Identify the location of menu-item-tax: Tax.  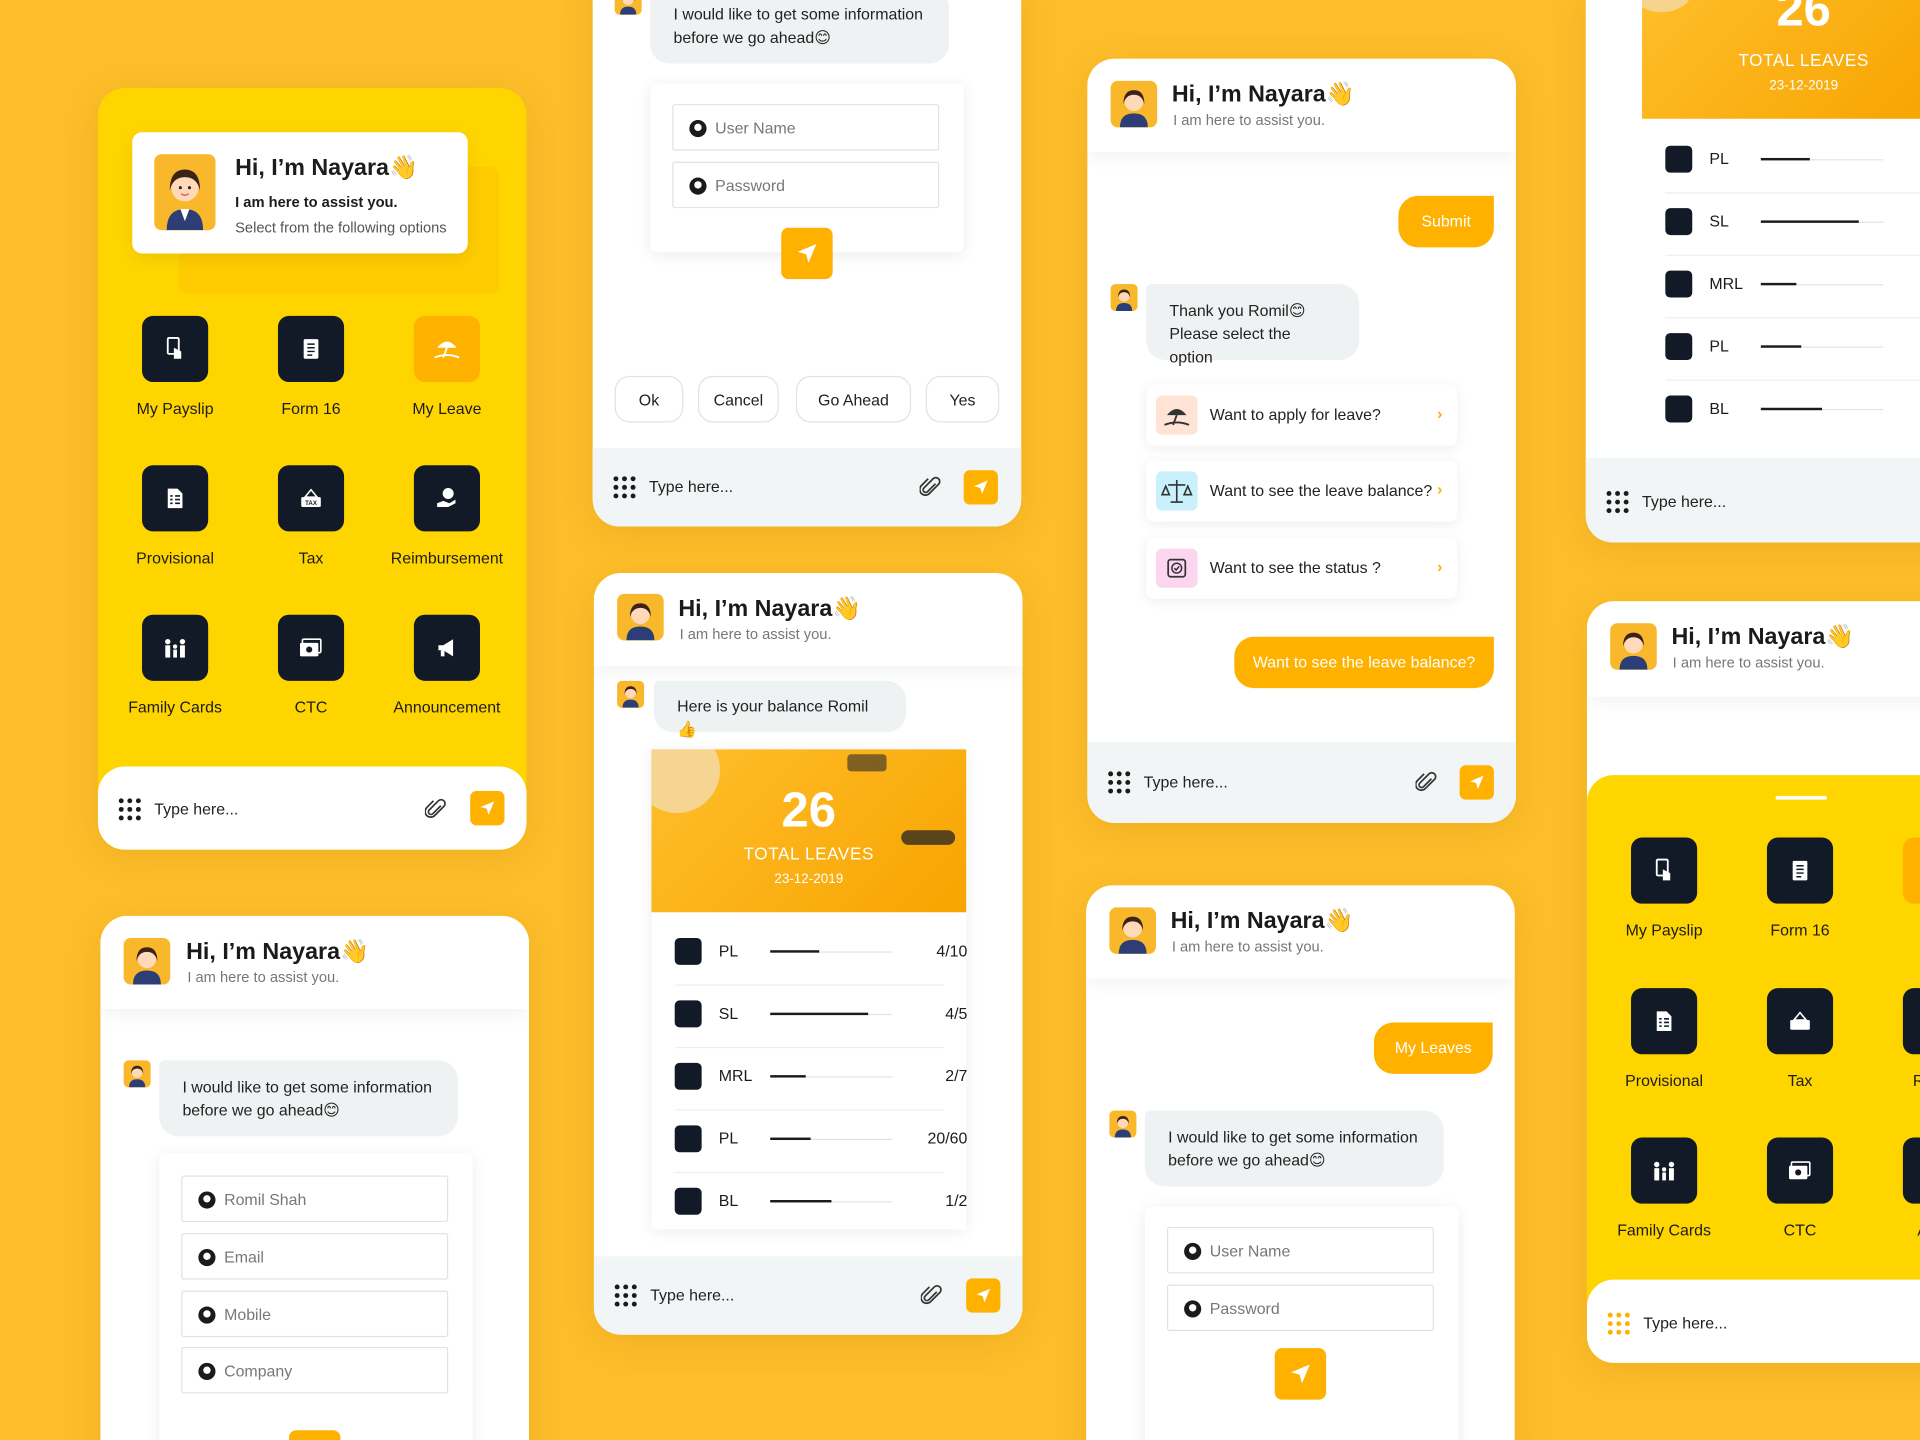
(1800, 1039).